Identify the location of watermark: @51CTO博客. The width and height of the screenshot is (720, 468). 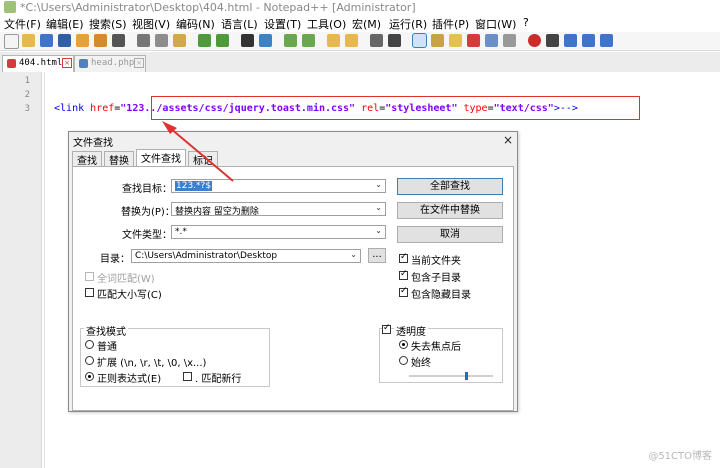
(680, 456).